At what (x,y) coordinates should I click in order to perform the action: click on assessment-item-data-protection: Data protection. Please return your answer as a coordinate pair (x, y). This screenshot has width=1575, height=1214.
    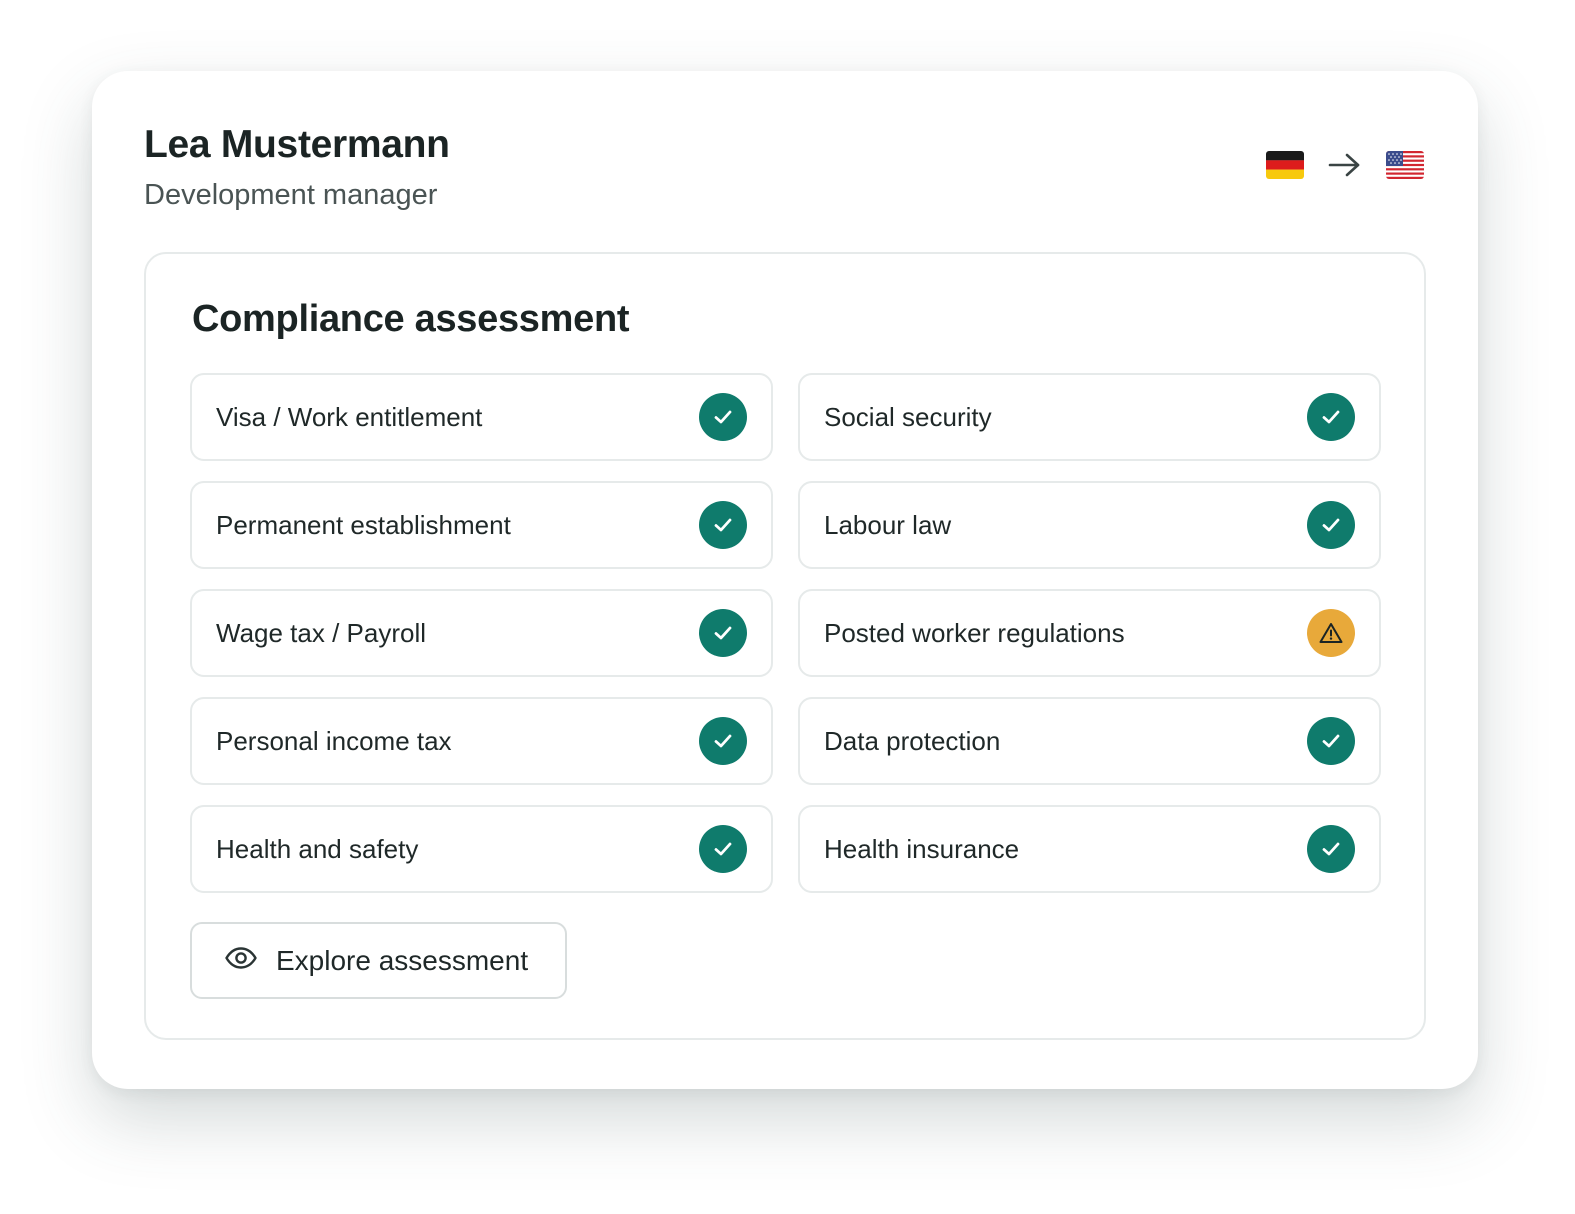
    Looking at the image, I should click on (1089, 741).